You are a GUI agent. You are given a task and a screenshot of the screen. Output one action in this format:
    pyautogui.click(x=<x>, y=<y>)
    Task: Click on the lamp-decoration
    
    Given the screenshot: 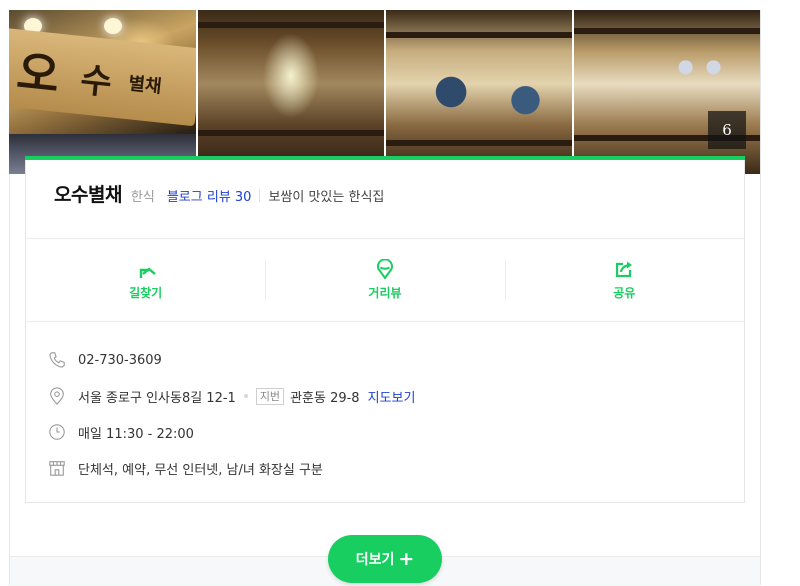 What is the action you would take?
    pyautogui.click(x=113, y=26)
    